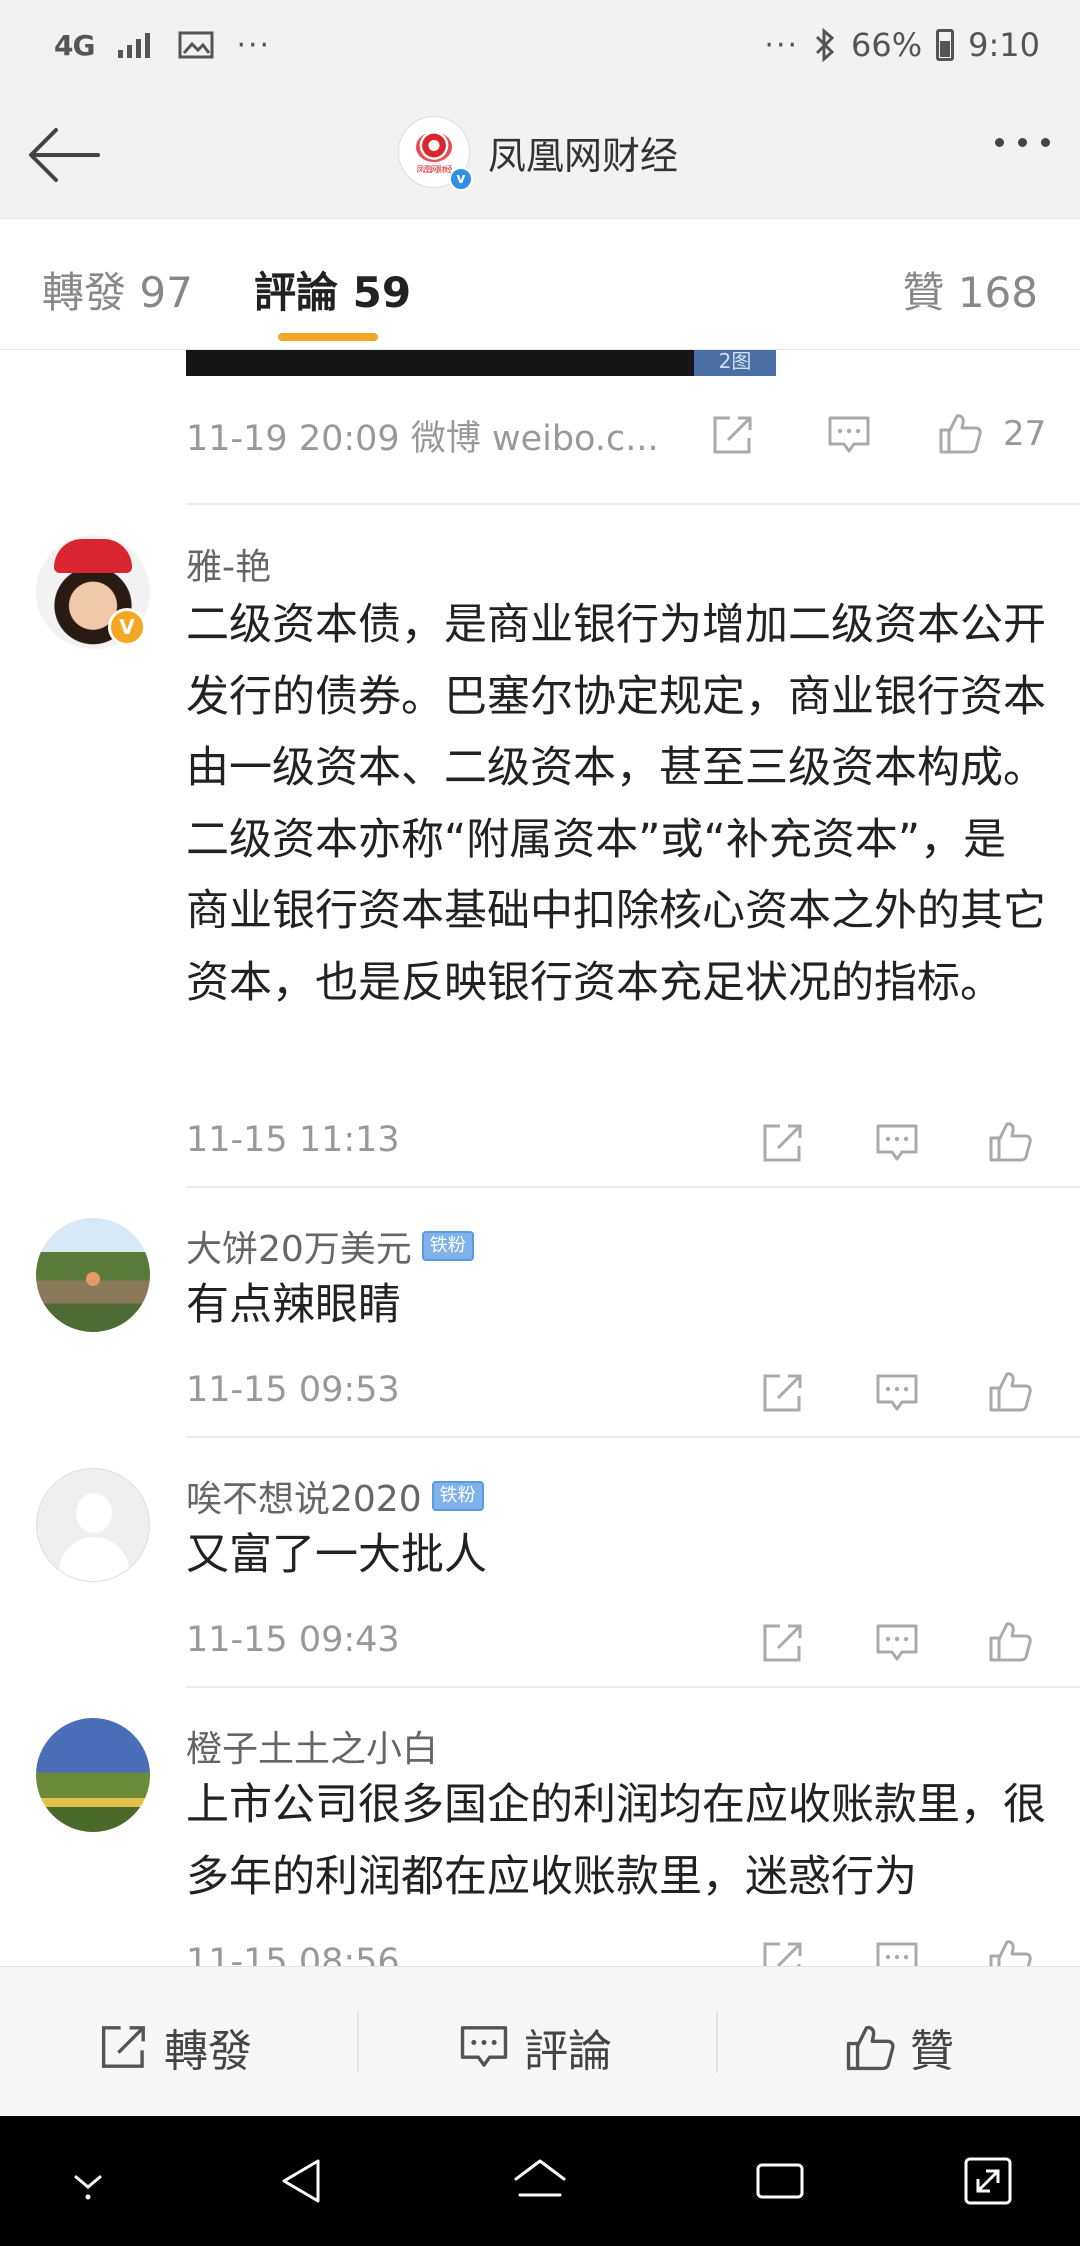 This screenshot has width=1080, height=2246. I want to click on account-avatar: 凤凰网财经 v, so click(435, 153).